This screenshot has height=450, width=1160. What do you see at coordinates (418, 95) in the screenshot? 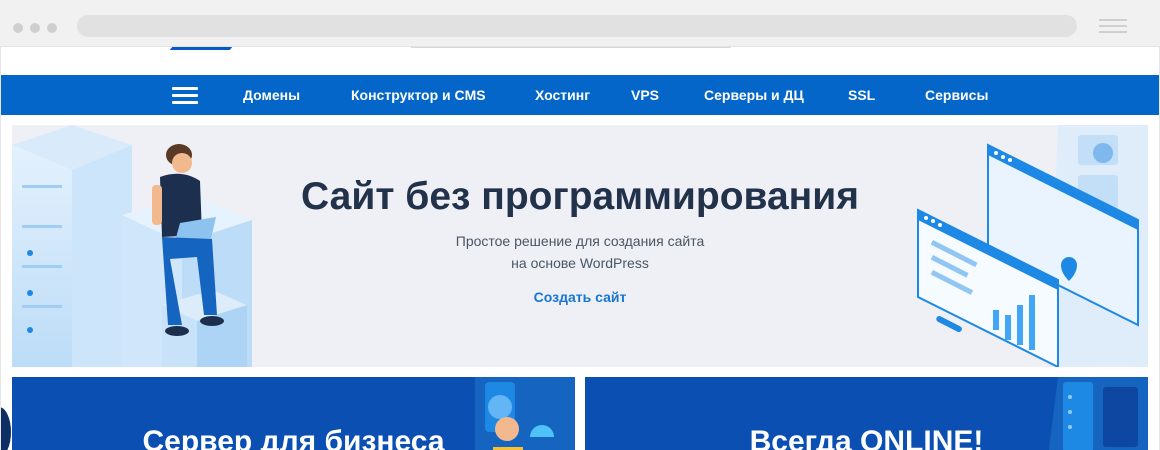
I see `nav-item-constructor-cms: Конструктор и CMS` at bounding box center [418, 95].